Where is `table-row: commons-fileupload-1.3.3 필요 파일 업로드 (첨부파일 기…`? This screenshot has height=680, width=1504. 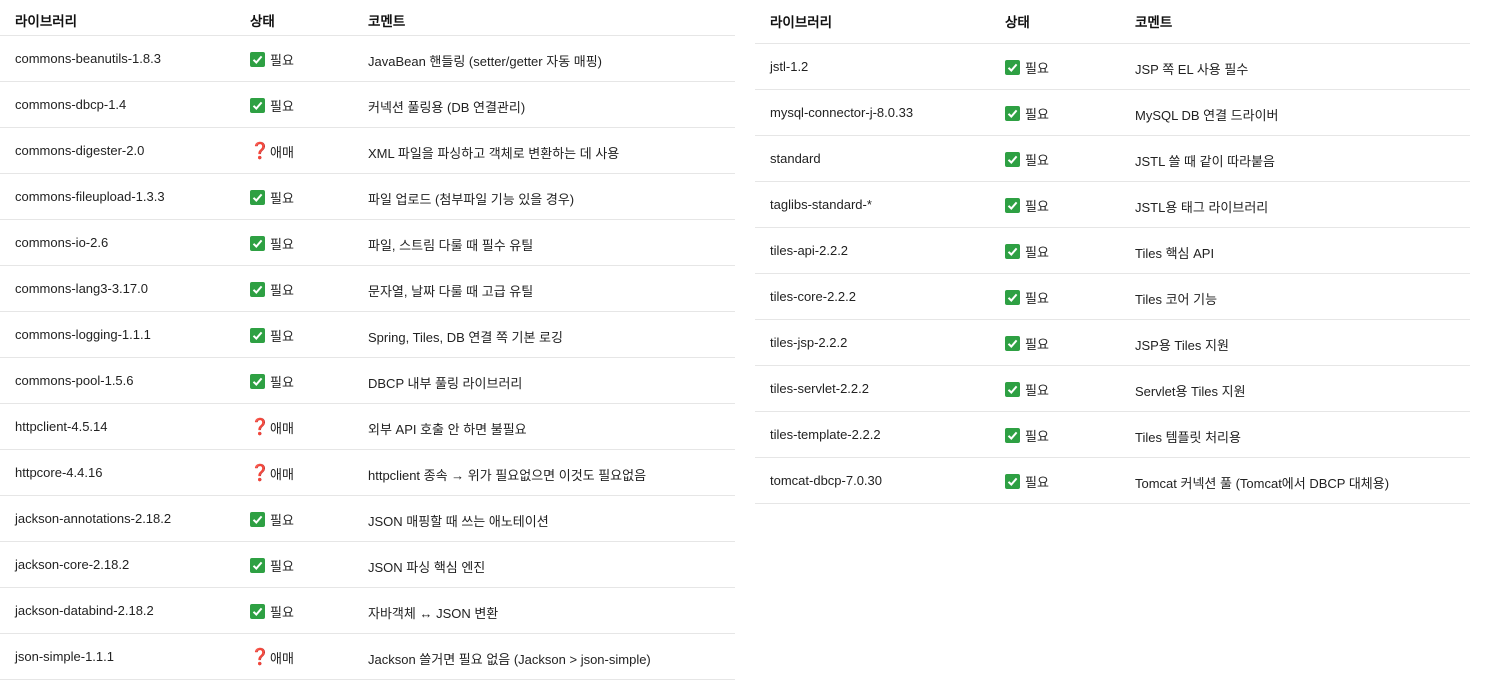
table-row: commons-fileupload-1.3.3 필요 파일 업로드 (첨부파일 기… is located at coordinates (367, 197).